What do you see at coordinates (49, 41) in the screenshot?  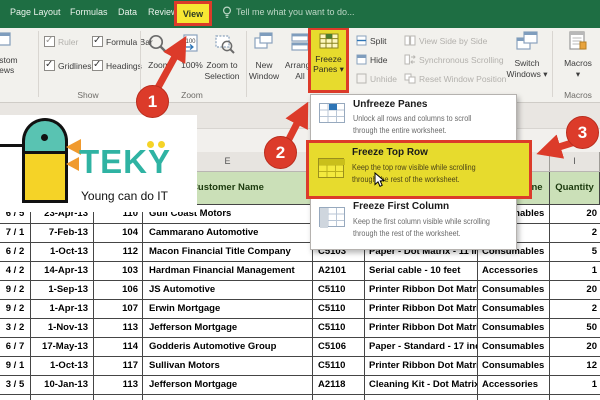 I see `ruler-checkbox-icon` at bounding box center [49, 41].